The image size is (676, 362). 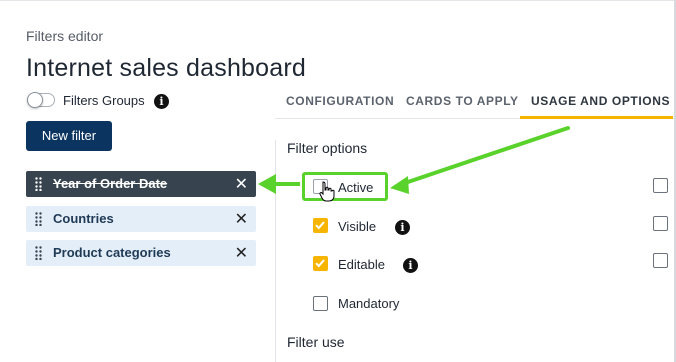 I want to click on annotation-arrows, so click(x=414, y=164).